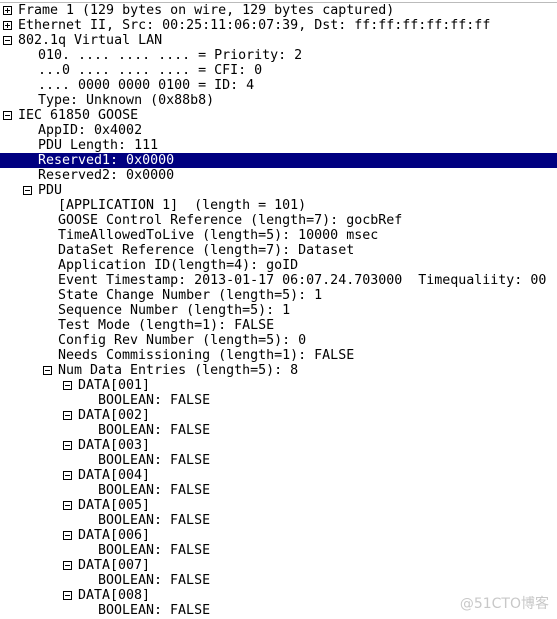  What do you see at coordinates (106, 160) in the screenshot?
I see `tree-row-label: Reserved1: 0x0000` at bounding box center [106, 160].